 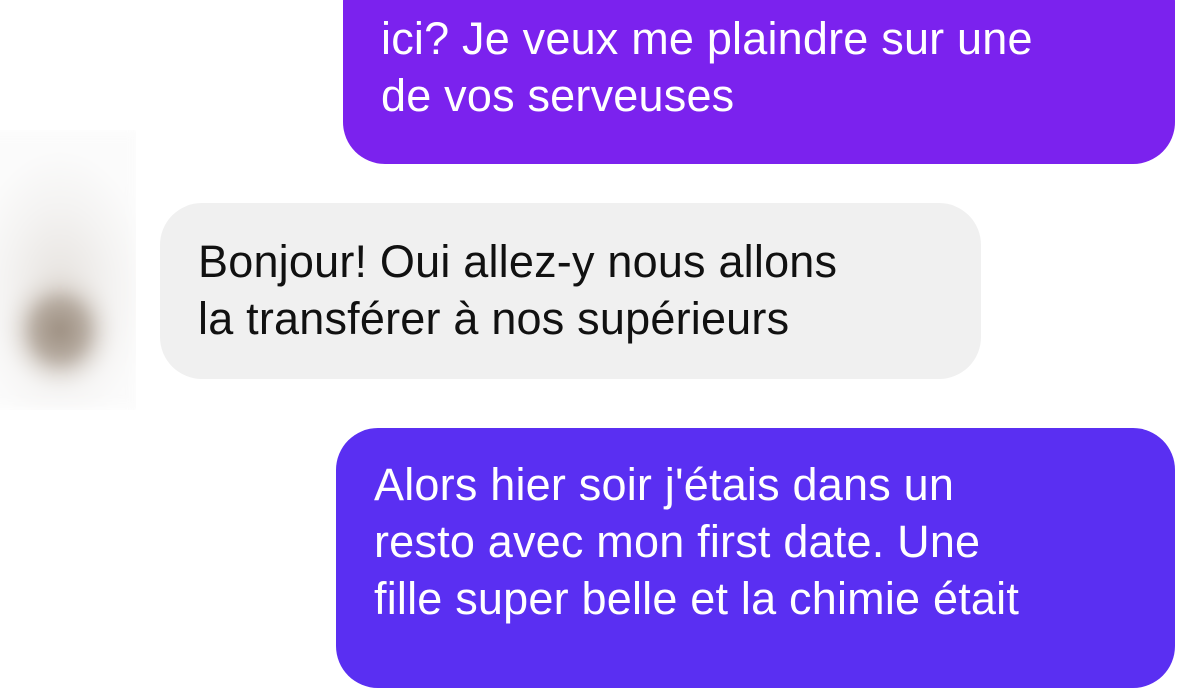 I want to click on message-text-line: fille super belle et la chimie était, so click(x=697, y=598).